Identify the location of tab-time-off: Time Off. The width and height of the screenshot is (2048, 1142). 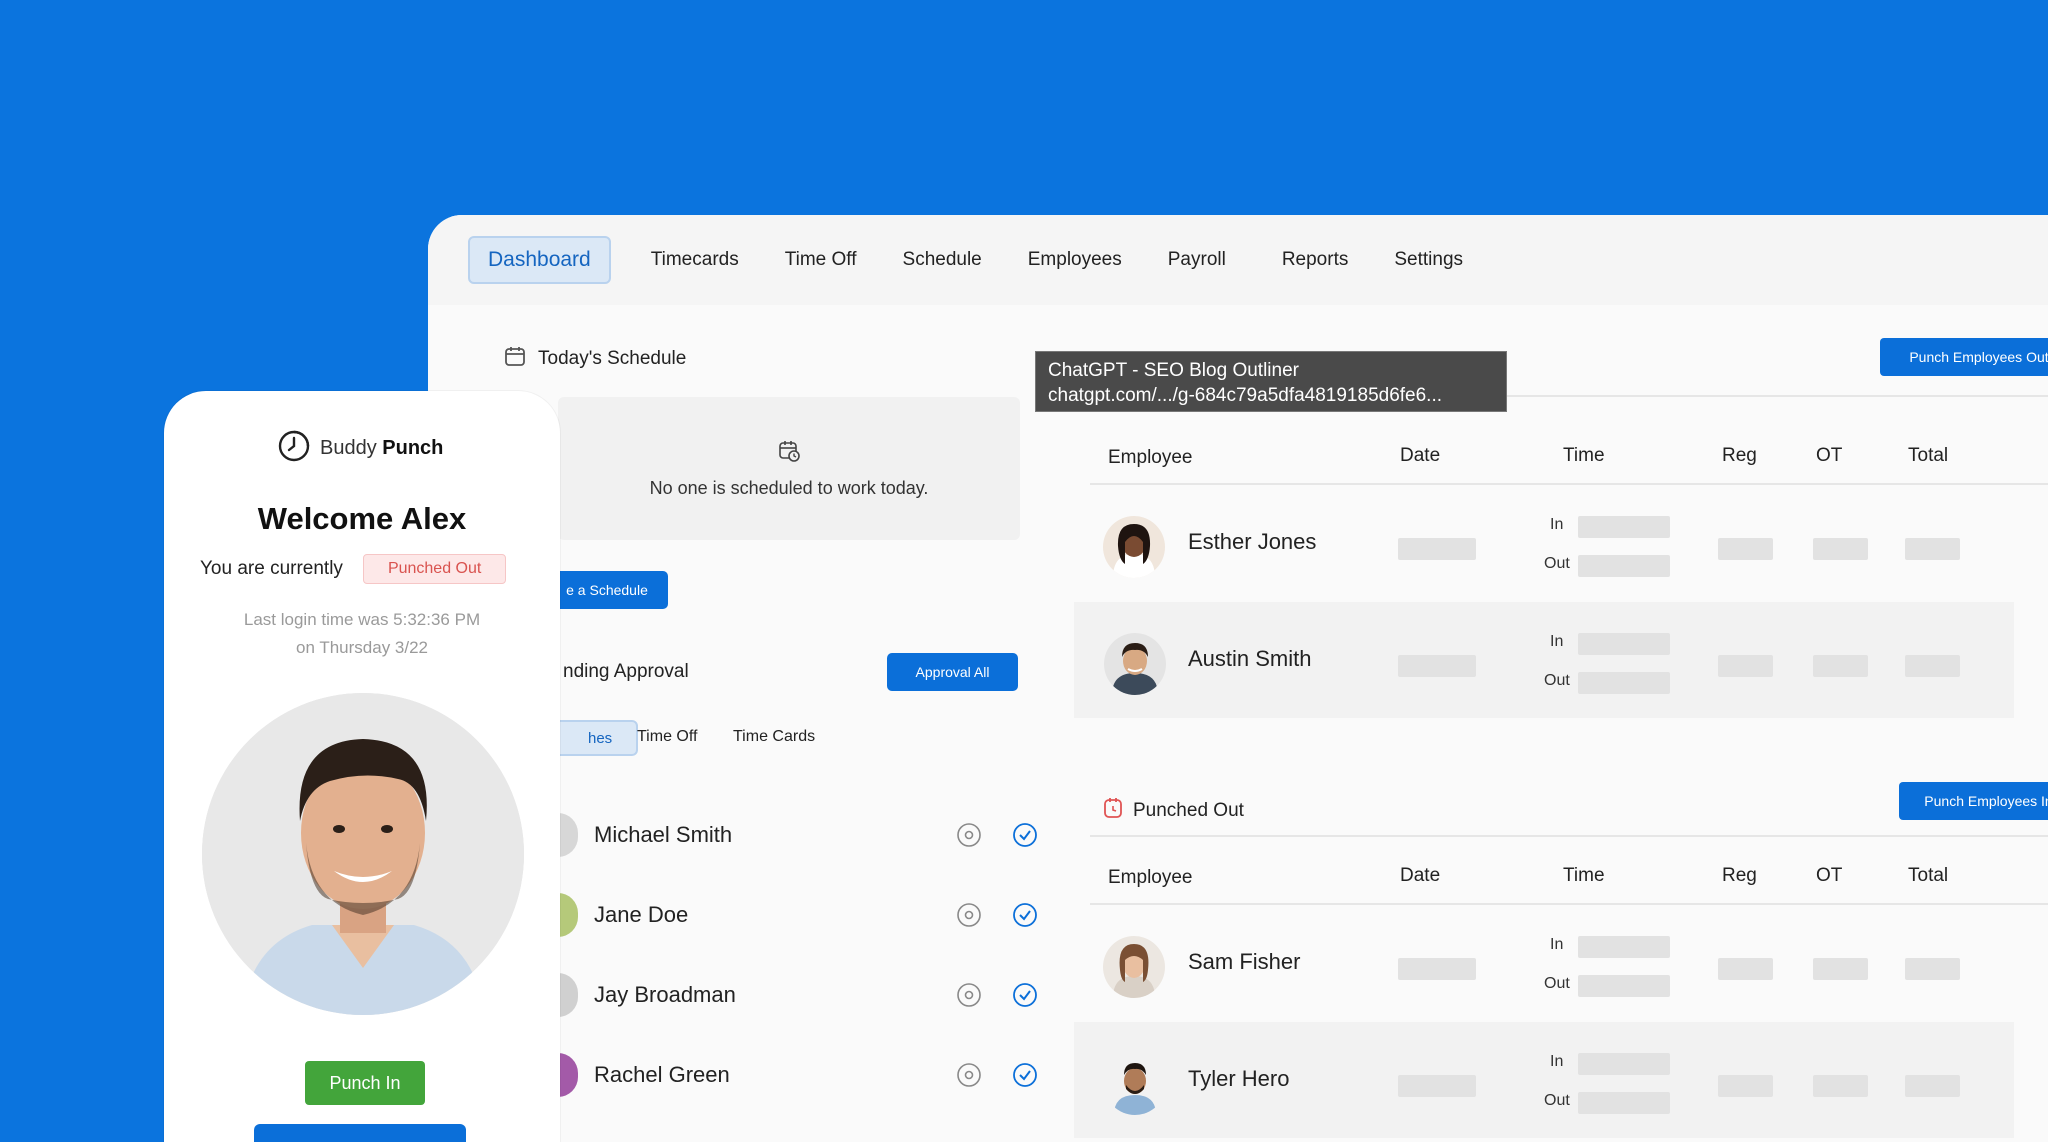
(667, 737).